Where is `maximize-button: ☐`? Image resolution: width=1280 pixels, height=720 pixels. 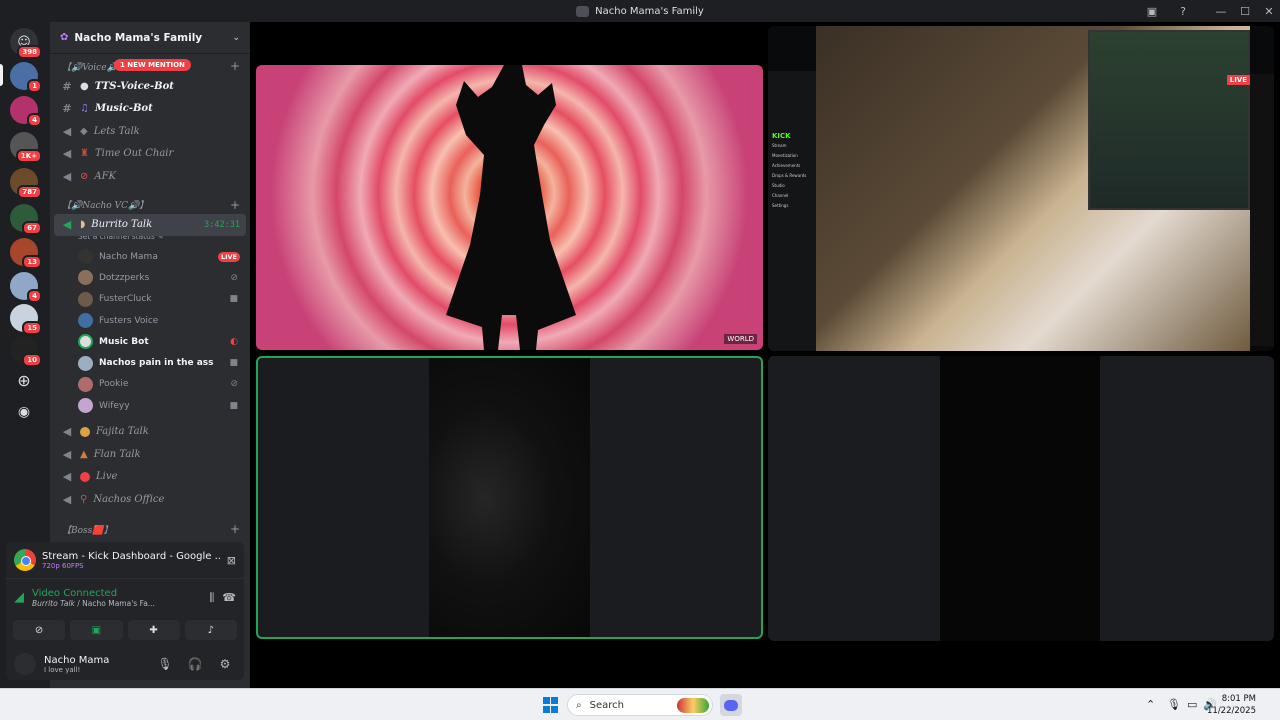
maximize-button: ☐ is located at coordinates (1245, 11).